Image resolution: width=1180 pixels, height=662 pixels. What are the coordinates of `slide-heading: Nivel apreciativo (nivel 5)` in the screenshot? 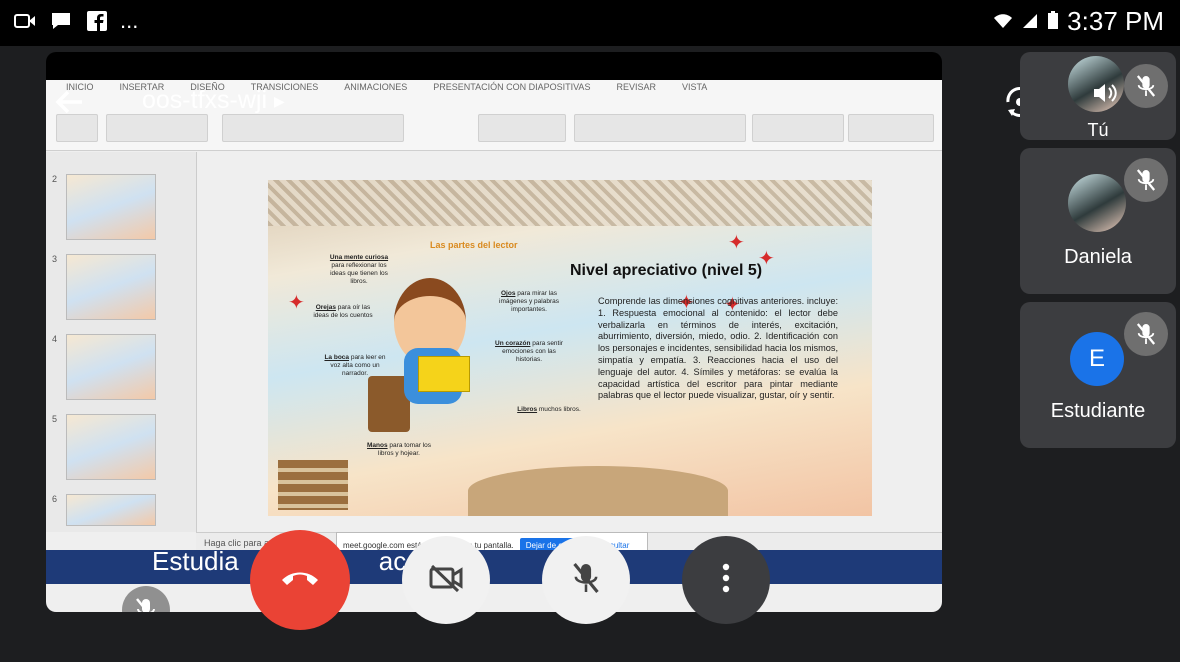 It's located at (666, 270).